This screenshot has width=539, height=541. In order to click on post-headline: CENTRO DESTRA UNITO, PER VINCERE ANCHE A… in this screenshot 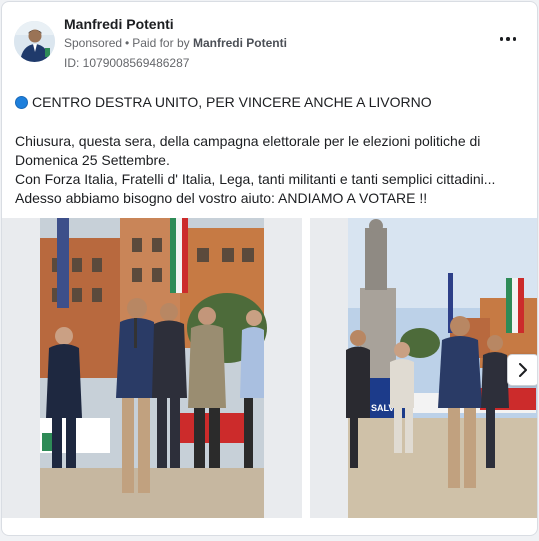, I will do `click(272, 102)`.